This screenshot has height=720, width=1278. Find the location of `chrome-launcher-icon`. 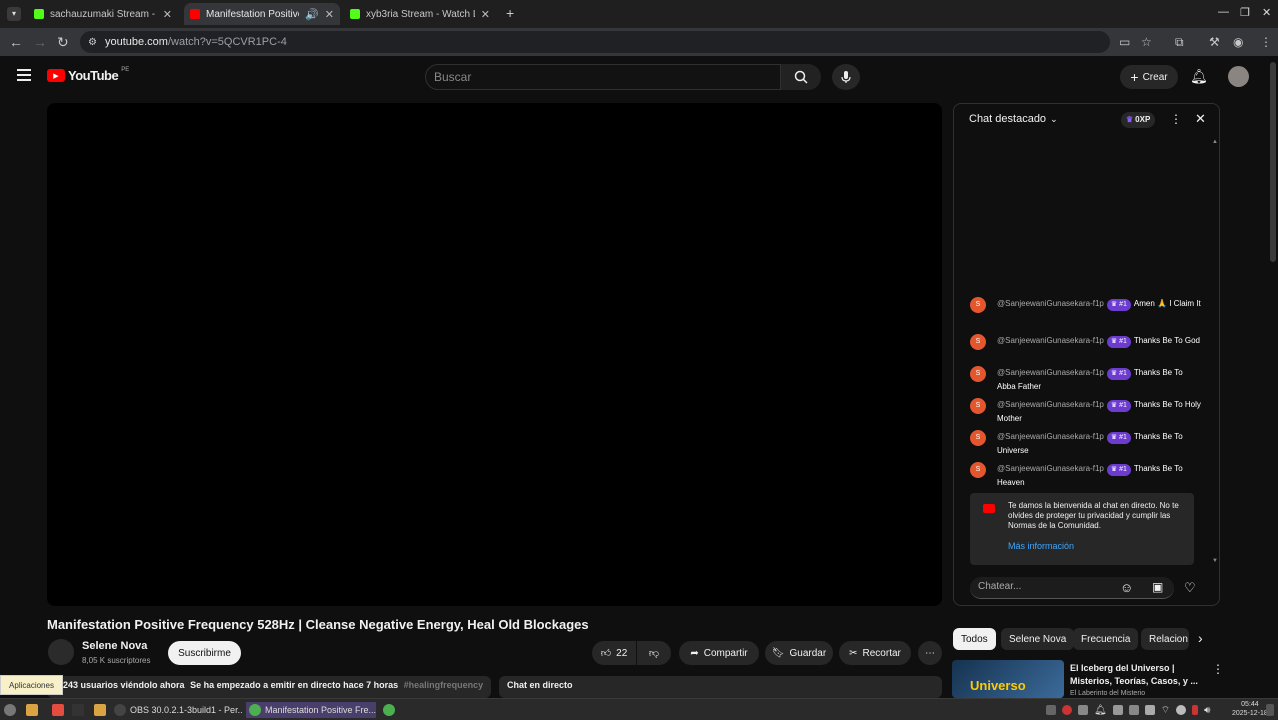

chrome-launcher-icon is located at coordinates (389, 710).